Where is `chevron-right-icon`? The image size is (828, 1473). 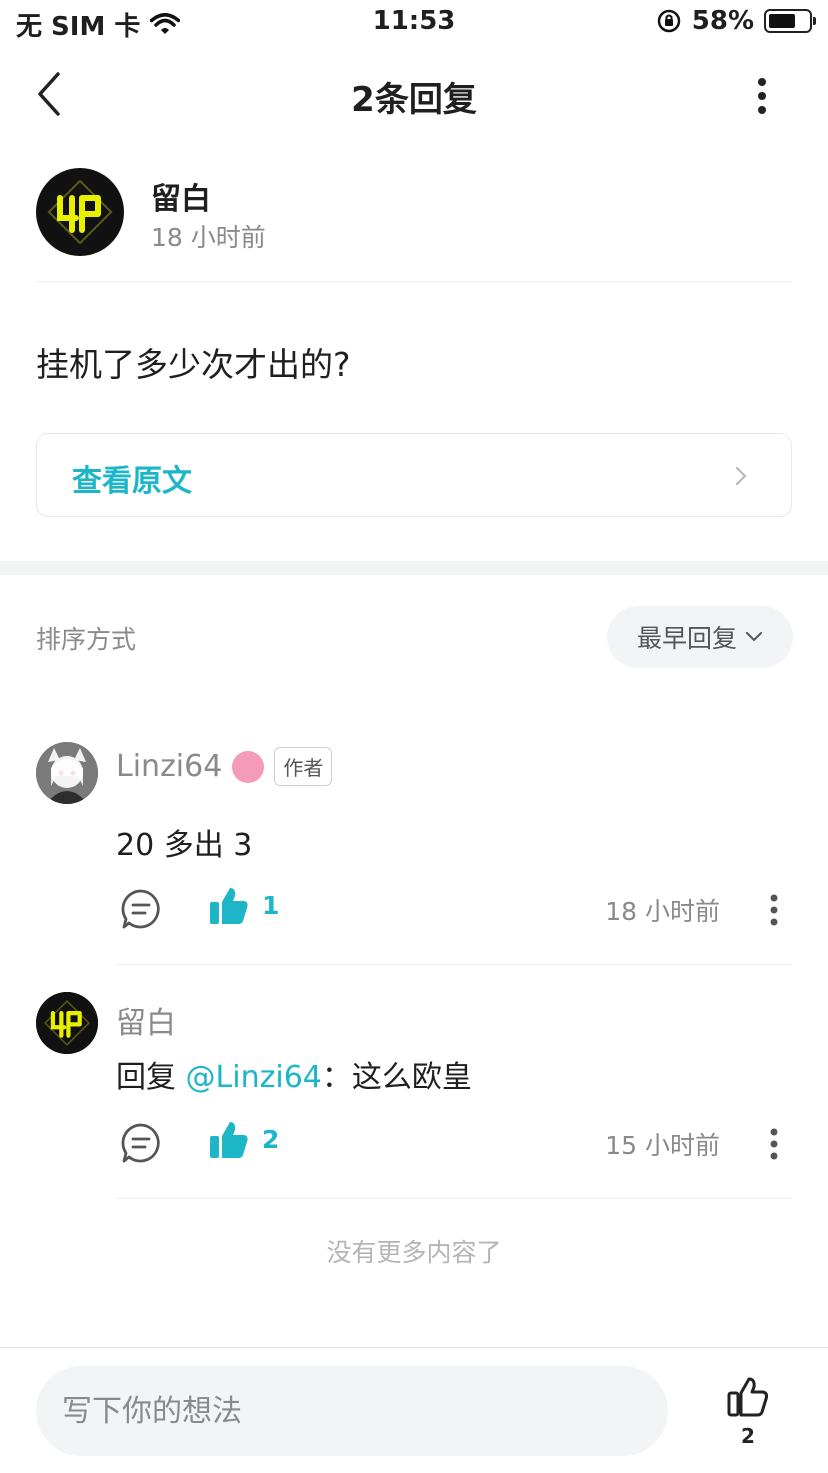 chevron-right-icon is located at coordinates (741, 476).